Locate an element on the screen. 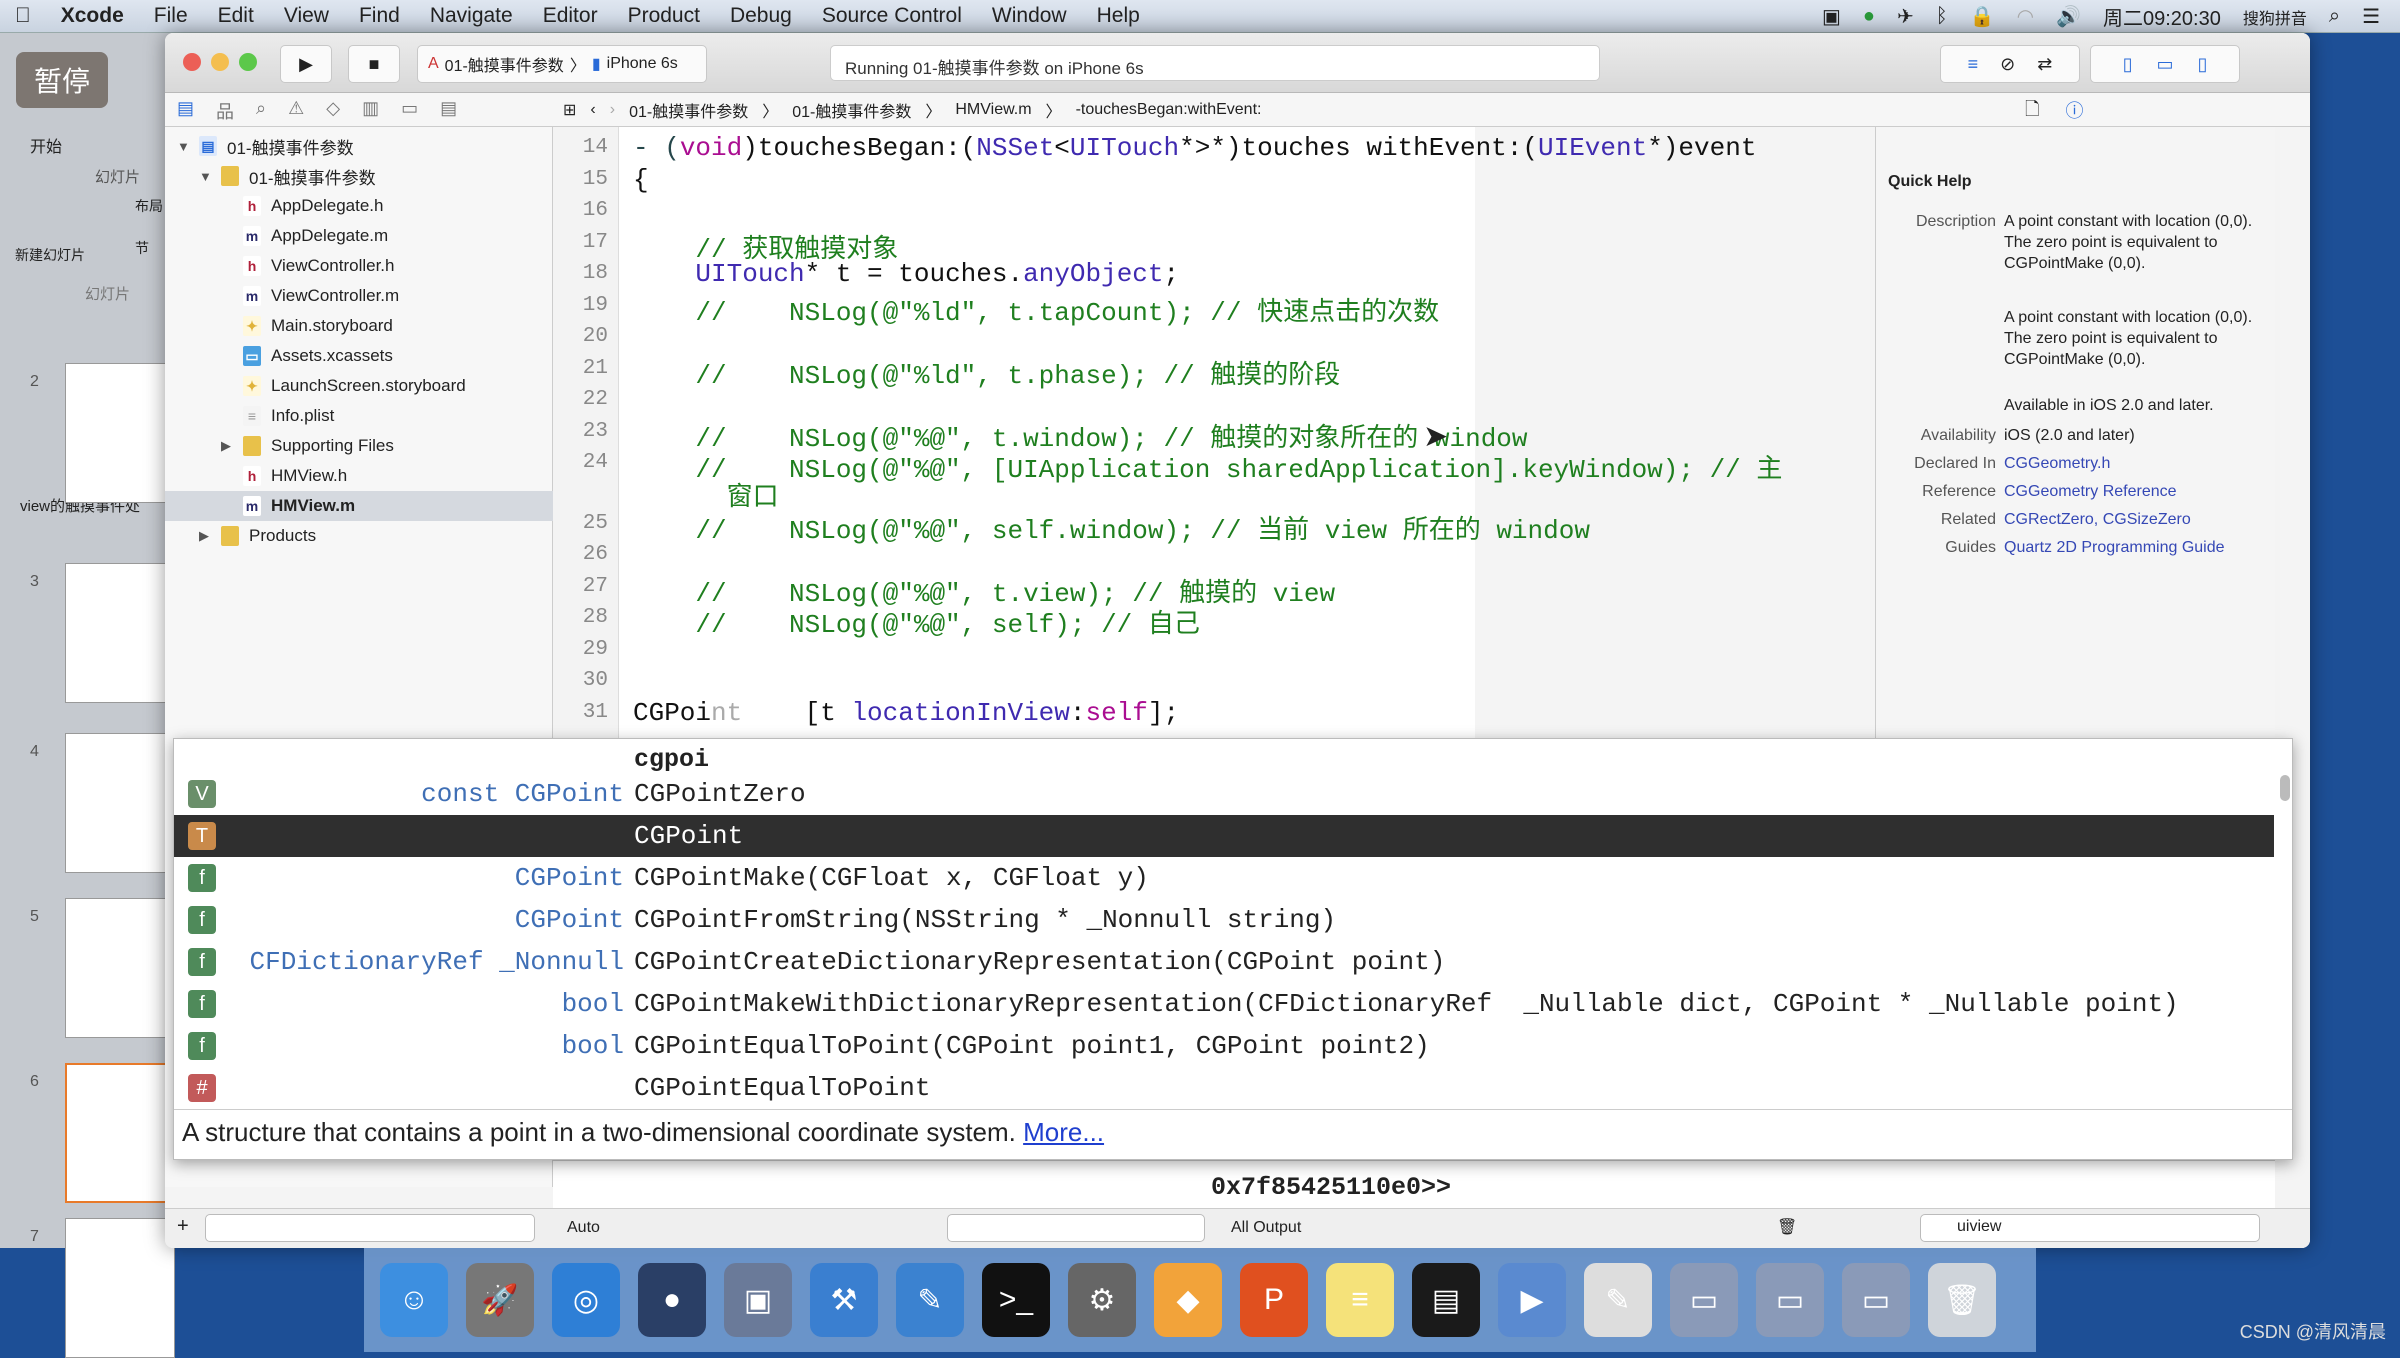  quick-help-link: CGGeometry Reference is located at coordinates (2135, 491).